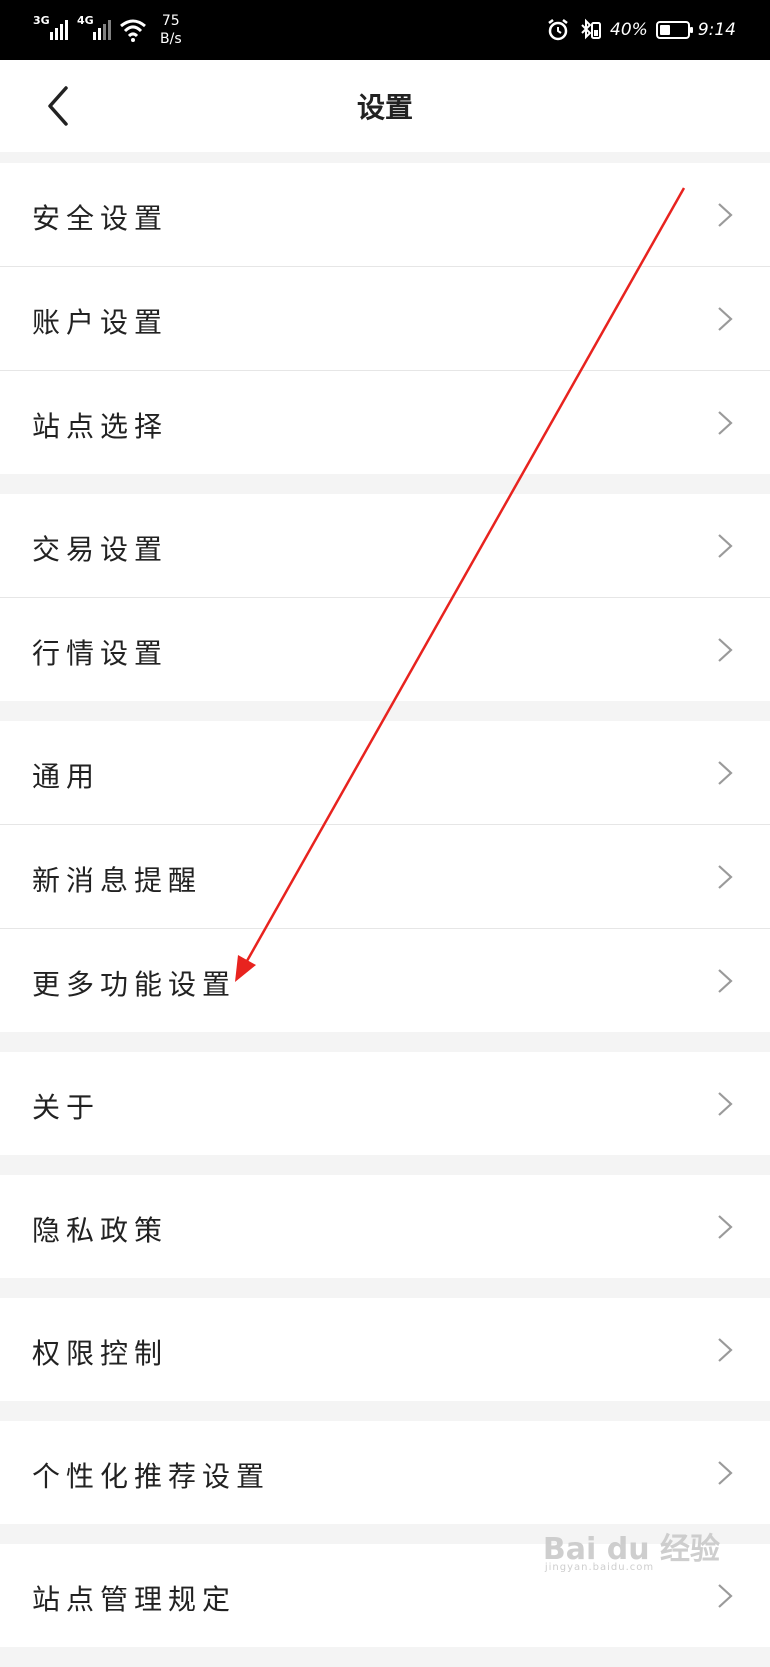  What do you see at coordinates (100, 1230) in the screenshot?
I see `settings-row-label: 隐私政策` at bounding box center [100, 1230].